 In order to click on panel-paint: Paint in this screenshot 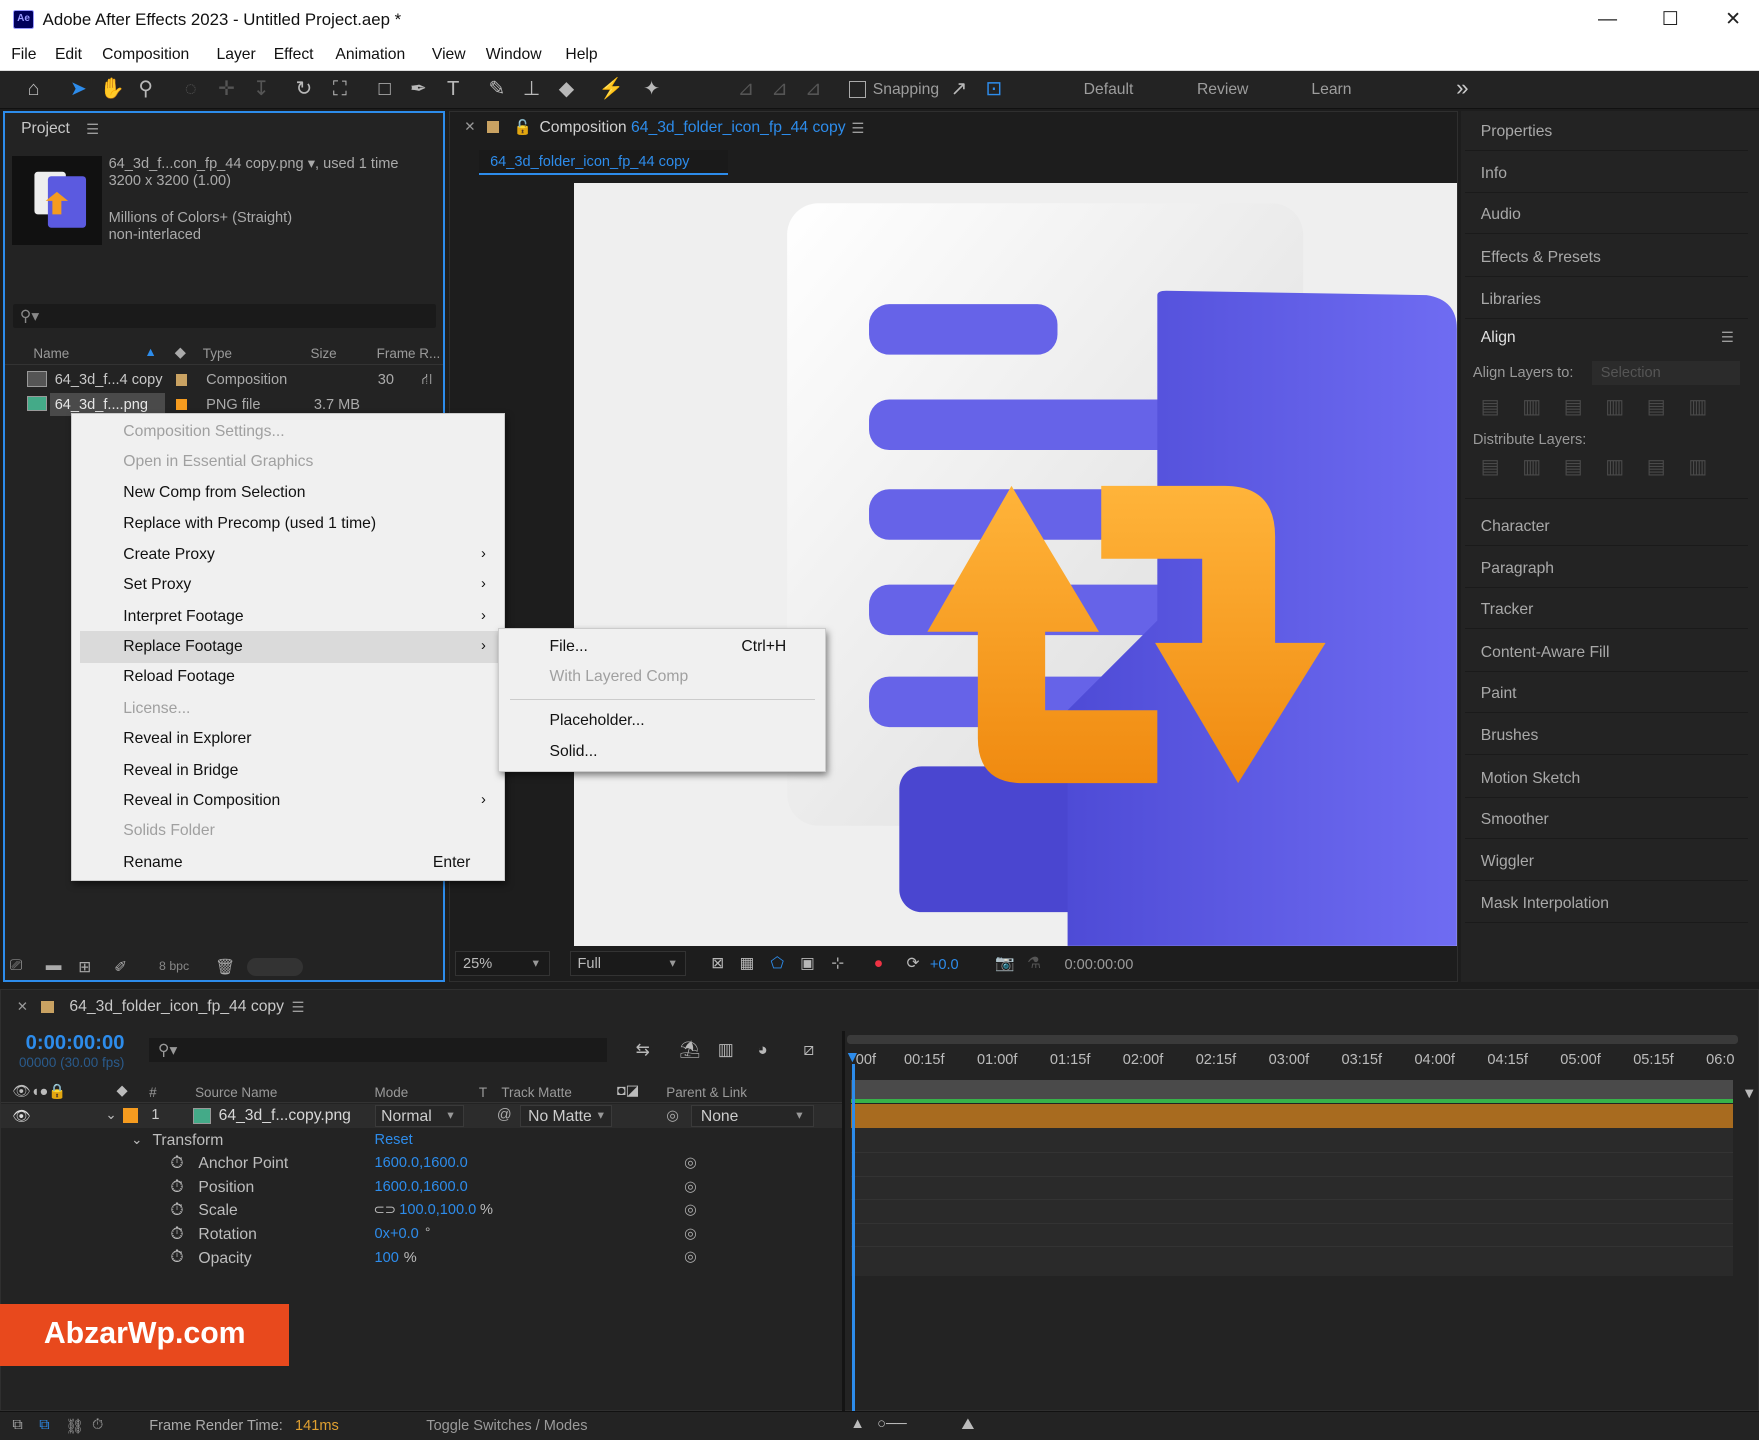, I will do `click(1606, 693)`.